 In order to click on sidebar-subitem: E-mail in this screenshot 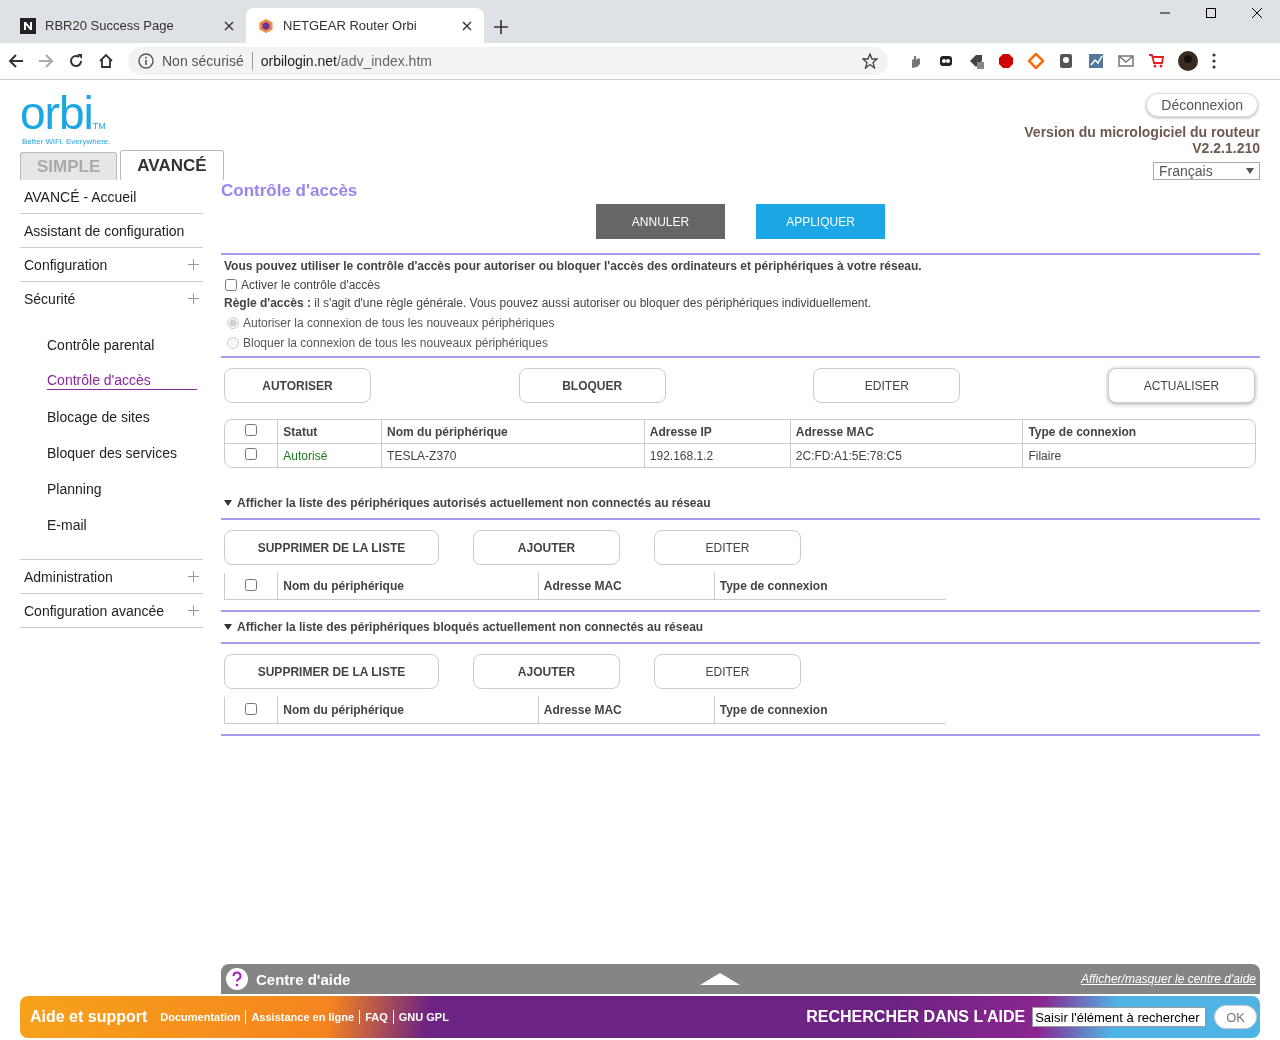, I will do `click(67, 525)`.